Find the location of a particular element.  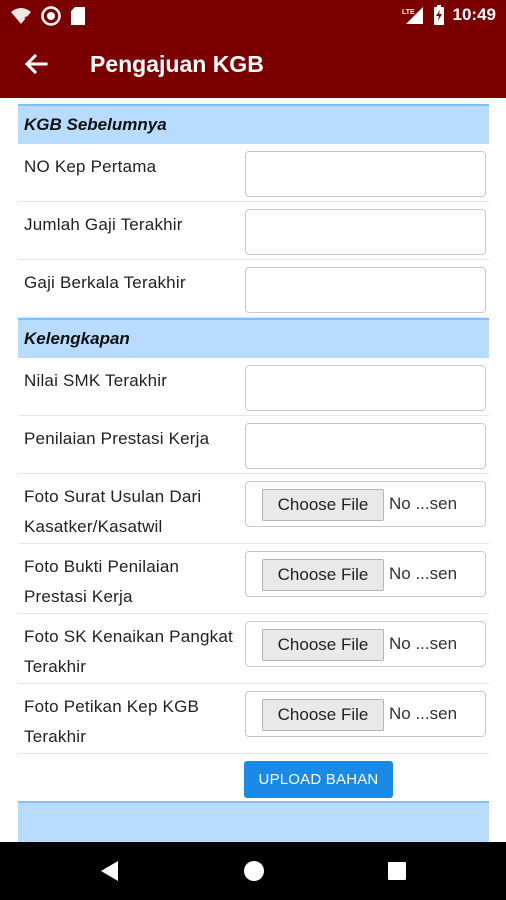

jumlah-gaji-terakhir-input is located at coordinates (365, 232).